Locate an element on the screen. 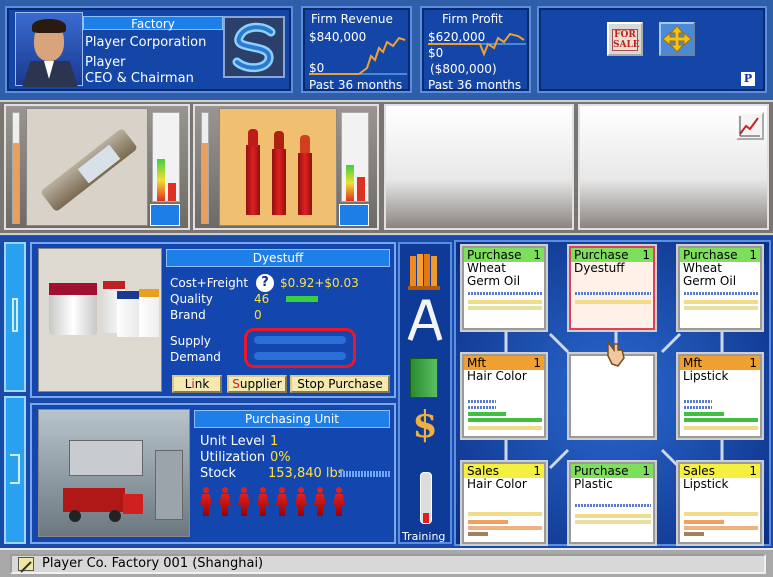  lipstick-image is located at coordinates (278, 167).